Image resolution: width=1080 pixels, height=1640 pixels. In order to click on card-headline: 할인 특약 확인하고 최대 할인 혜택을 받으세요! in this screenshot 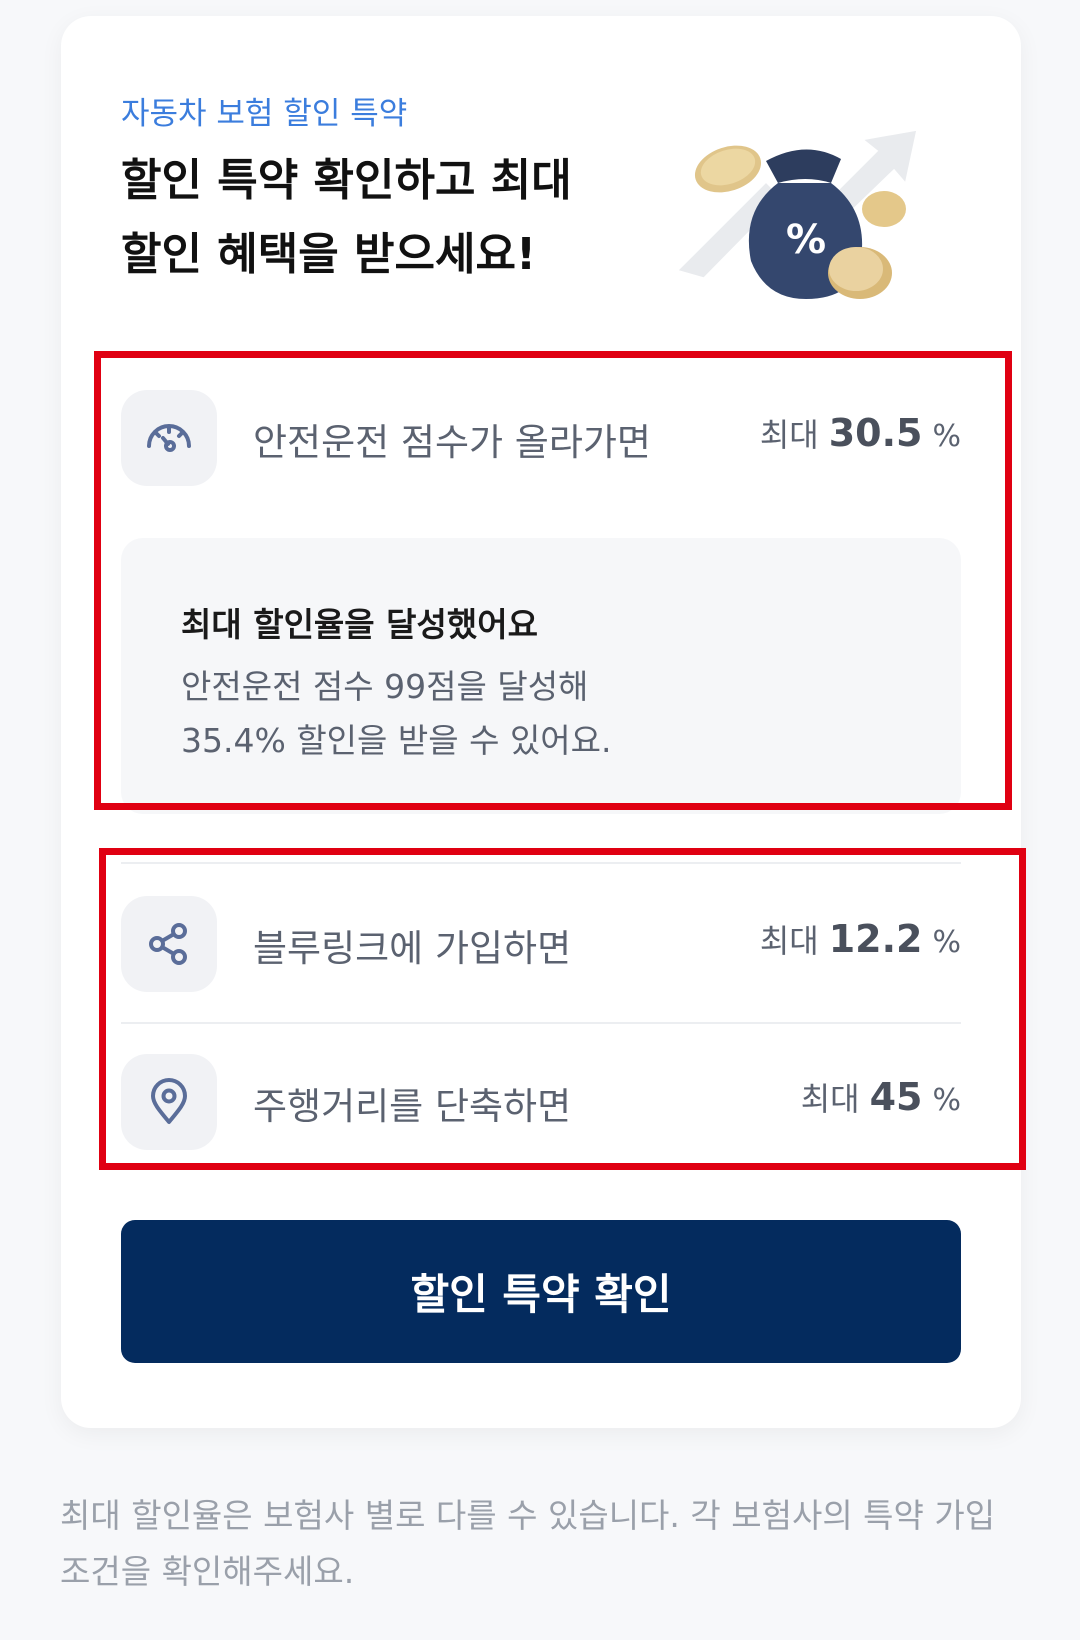, I will do `click(346, 217)`.